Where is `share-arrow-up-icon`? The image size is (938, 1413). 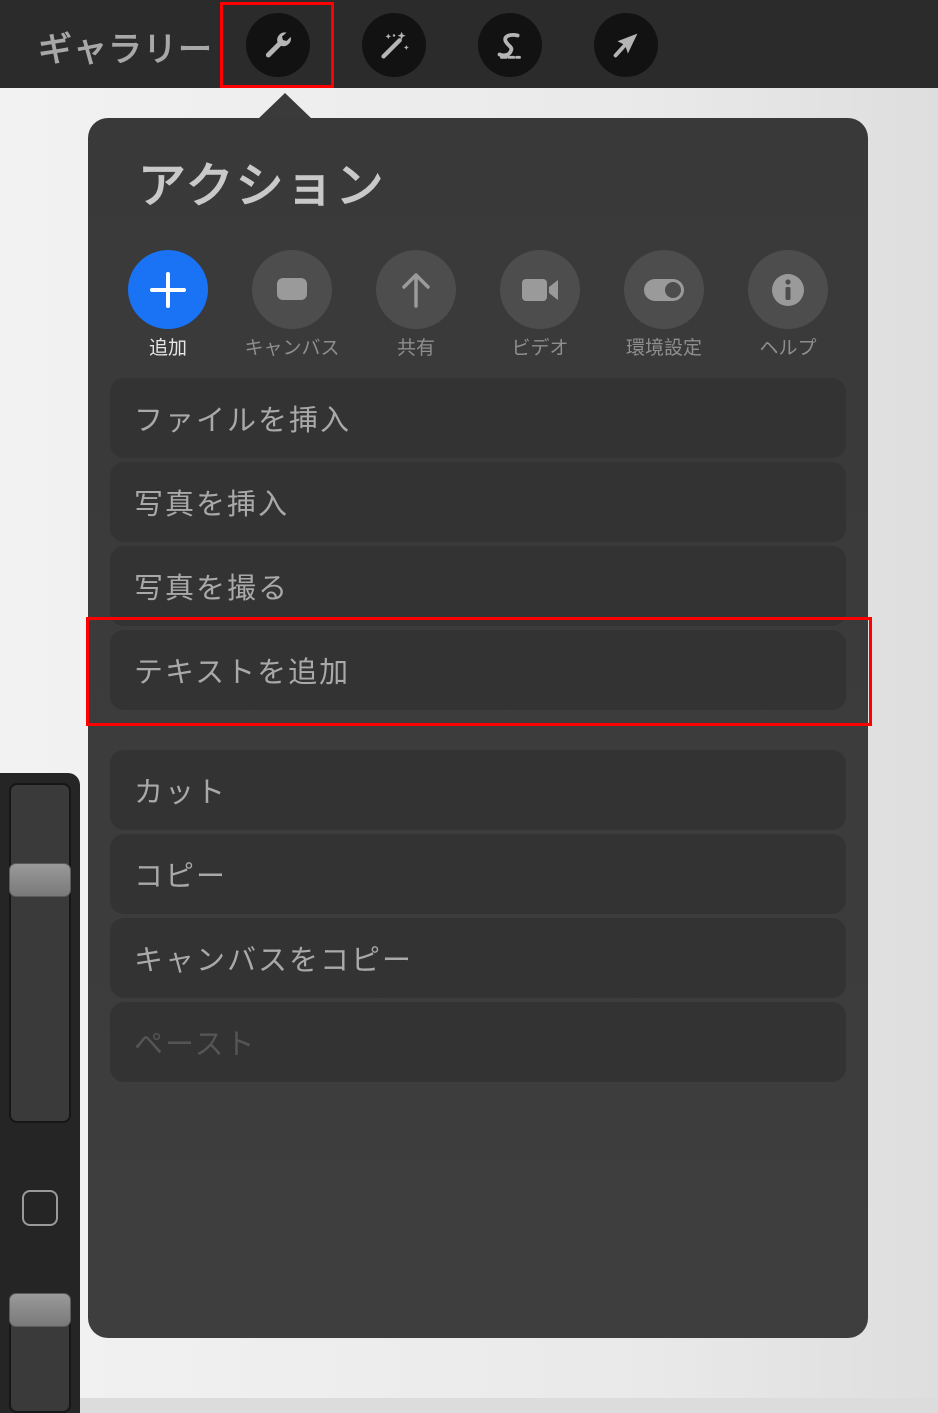
share-arrow-up-icon is located at coordinates (416, 290).